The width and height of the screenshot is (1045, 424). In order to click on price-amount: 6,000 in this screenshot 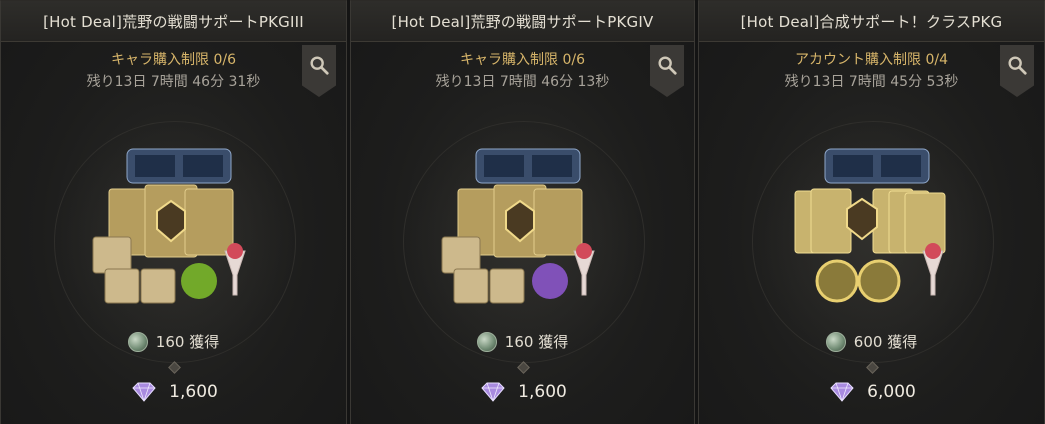, I will do `click(891, 392)`.